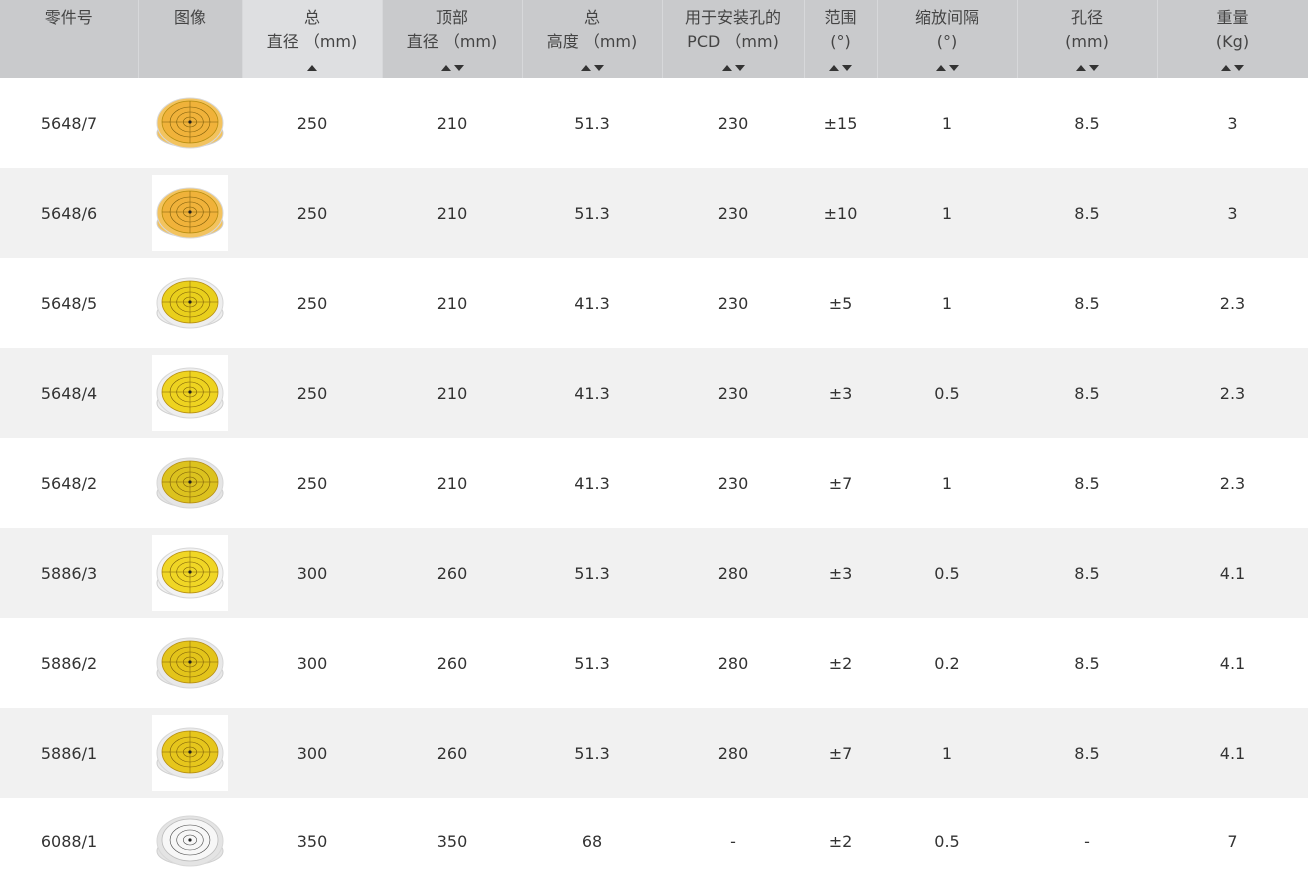 The width and height of the screenshot is (1308, 888). Describe the element at coordinates (733, 841) in the screenshot. I see `cell-pcd: -` at that location.